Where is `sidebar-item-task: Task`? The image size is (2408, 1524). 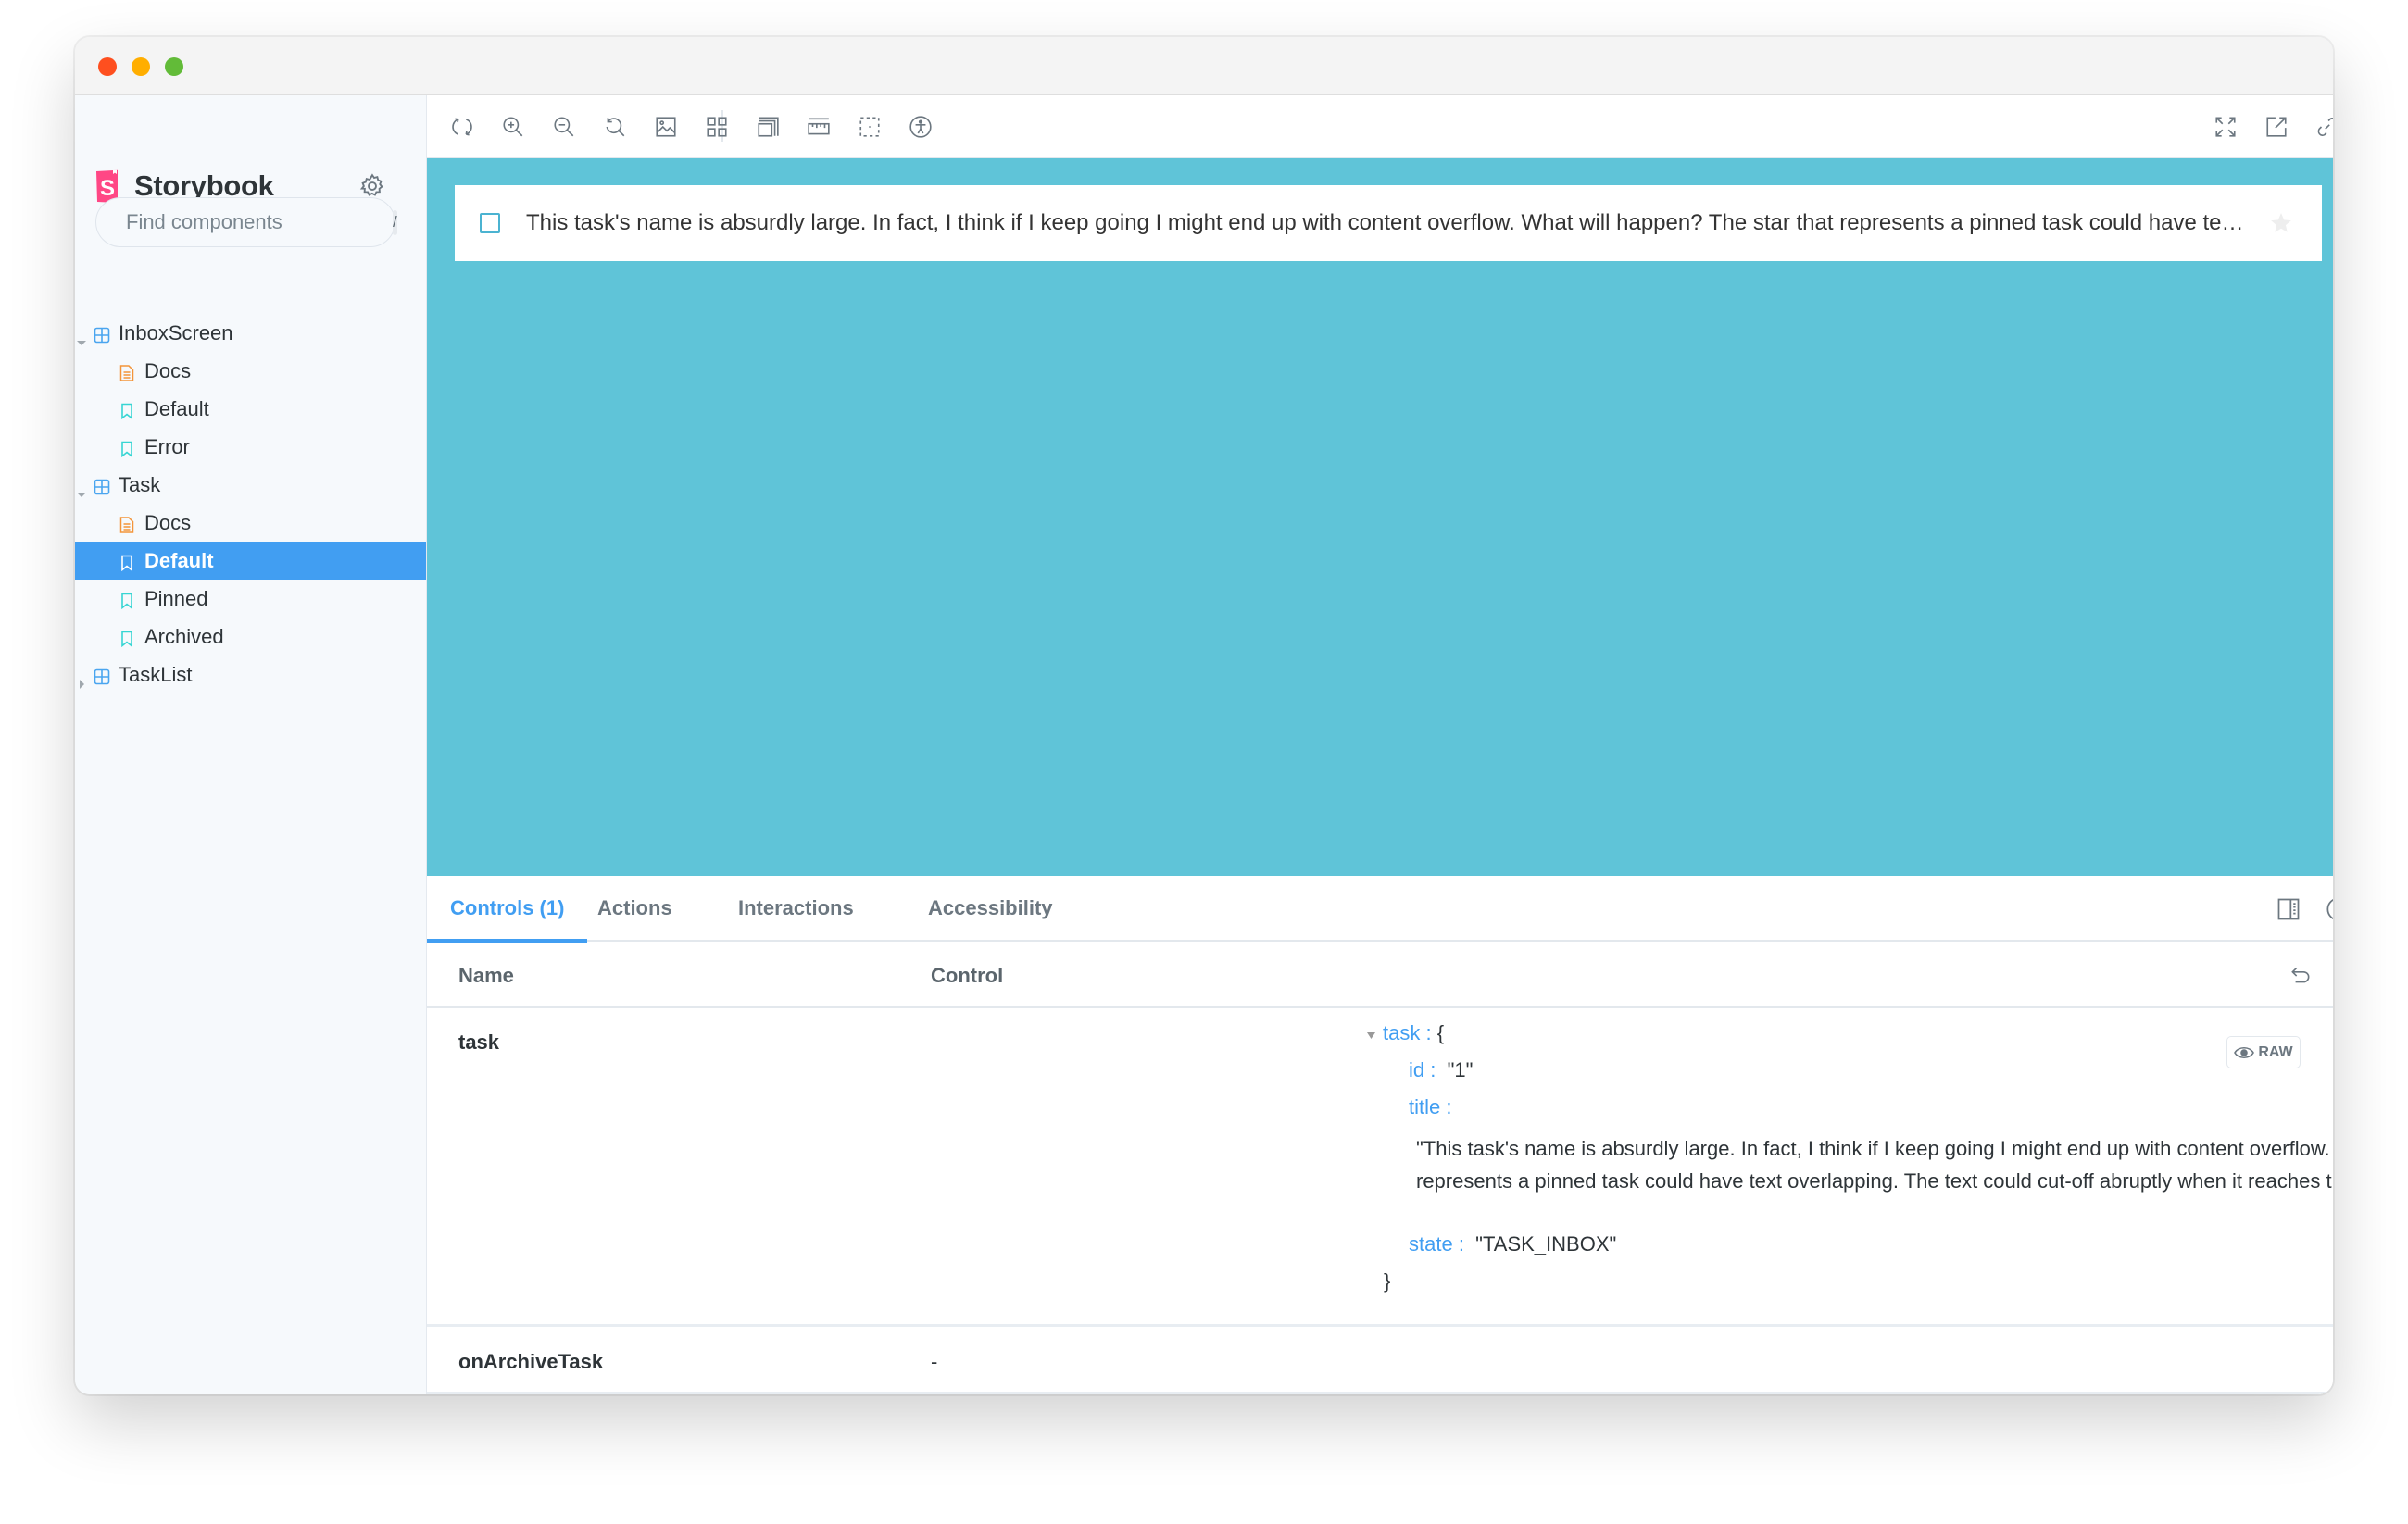
sidebar-item-task: Task is located at coordinates (250, 485).